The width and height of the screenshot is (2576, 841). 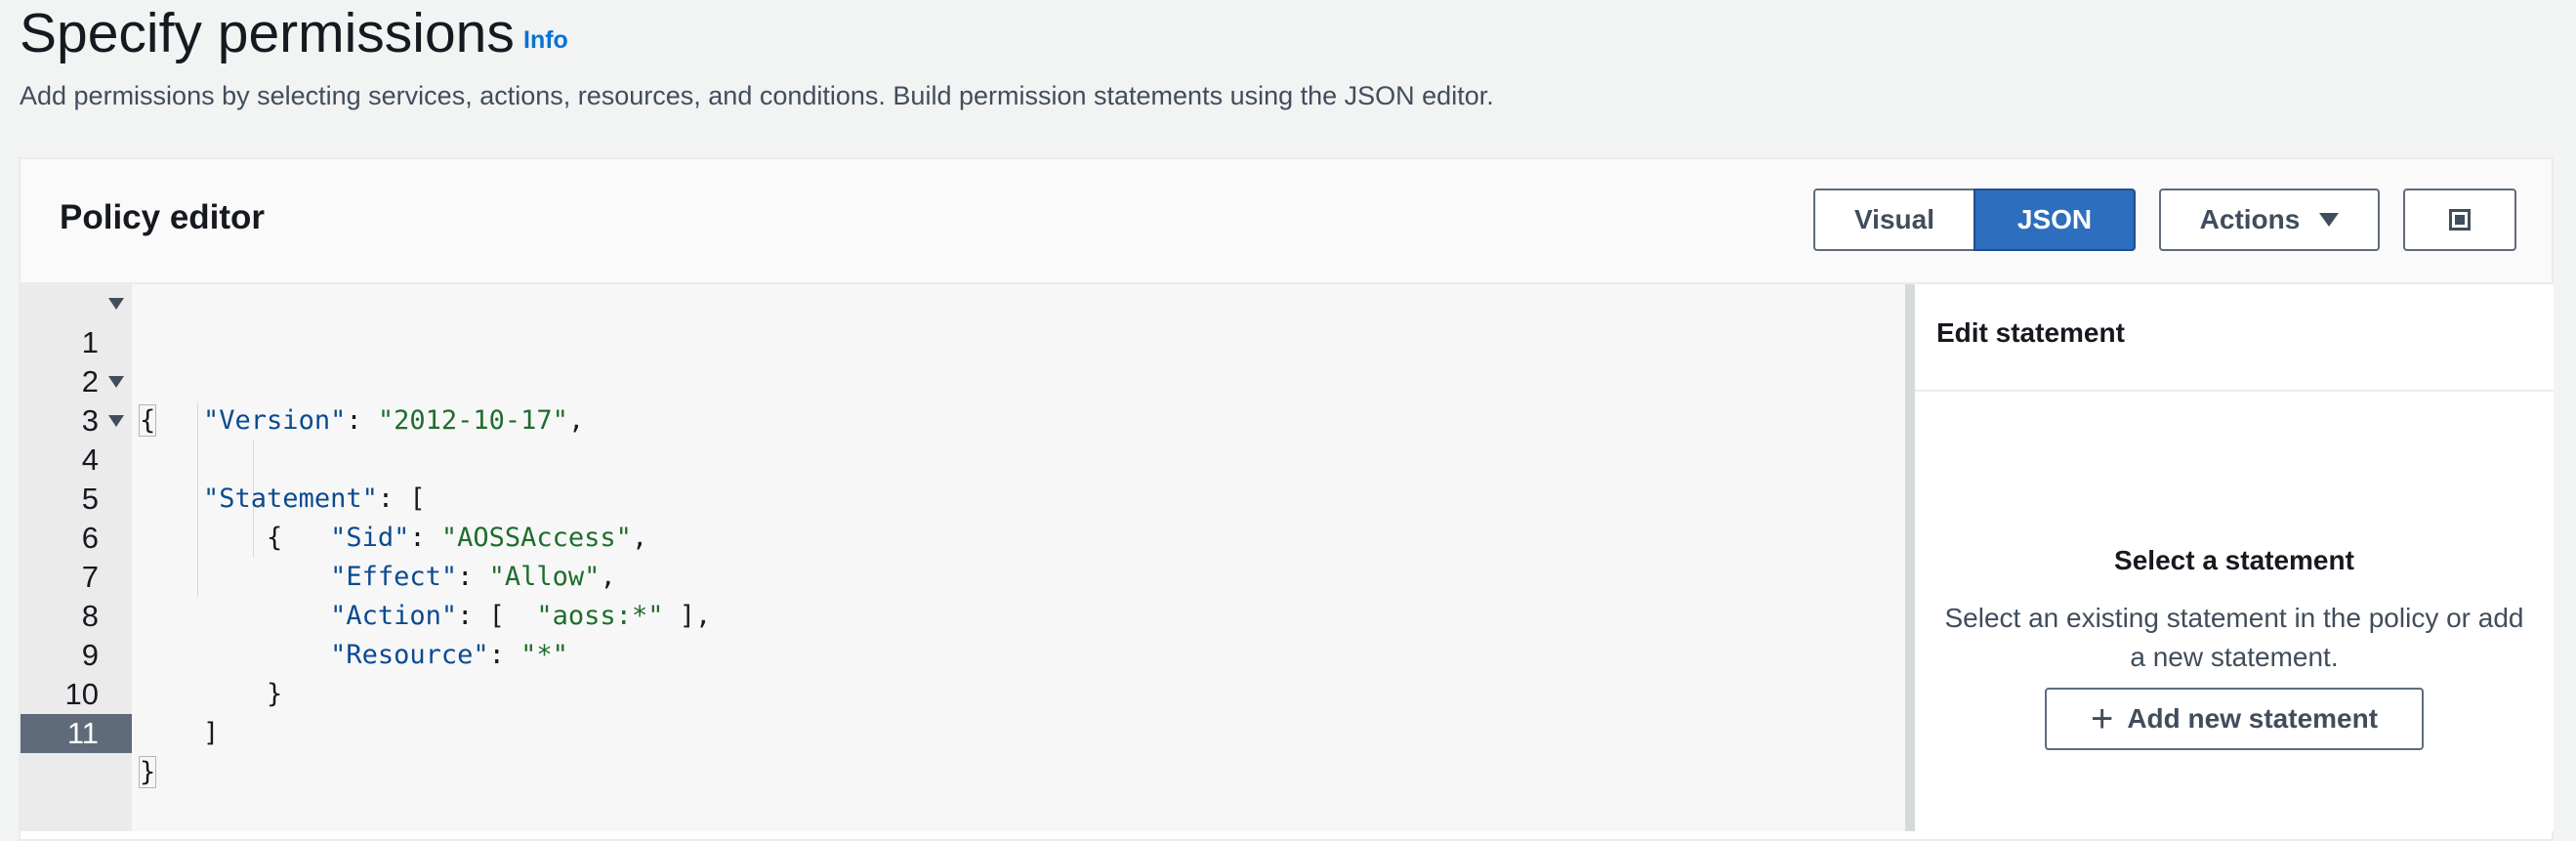 What do you see at coordinates (963, 497) in the screenshot?
I see `code-line: 5 "Sid": "AOSSAccess",` at bounding box center [963, 497].